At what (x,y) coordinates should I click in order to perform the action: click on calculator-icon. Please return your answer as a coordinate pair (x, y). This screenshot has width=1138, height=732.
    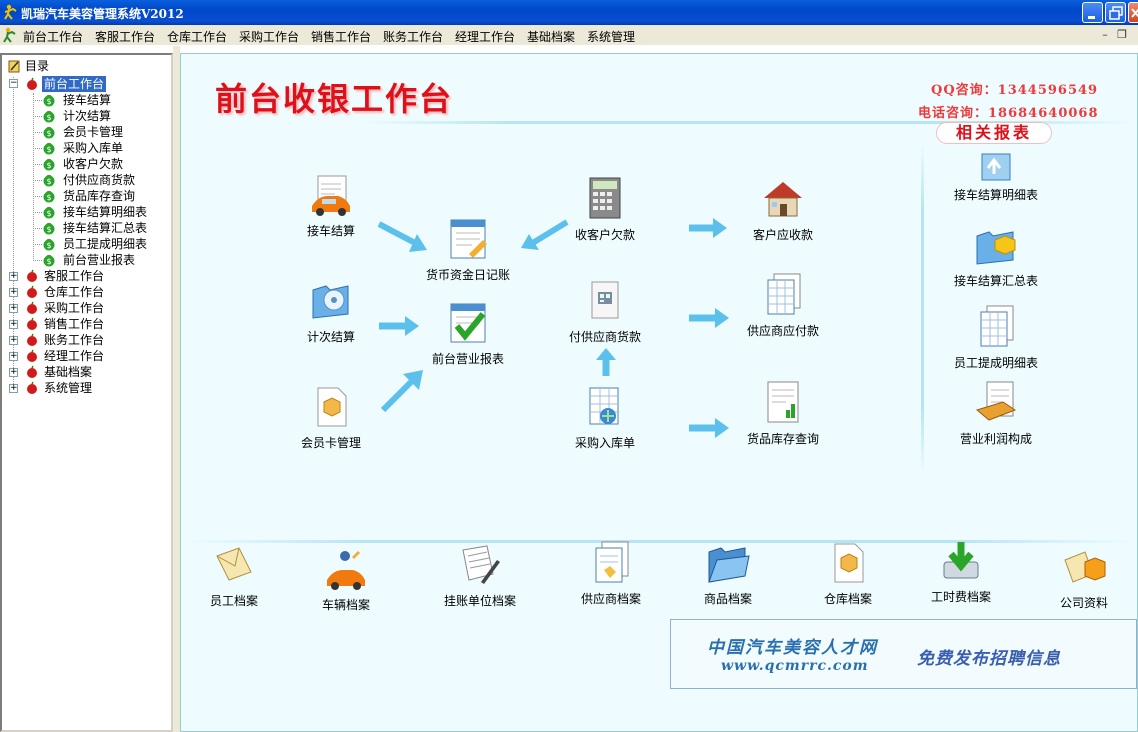
    Looking at the image, I should click on (605, 198).